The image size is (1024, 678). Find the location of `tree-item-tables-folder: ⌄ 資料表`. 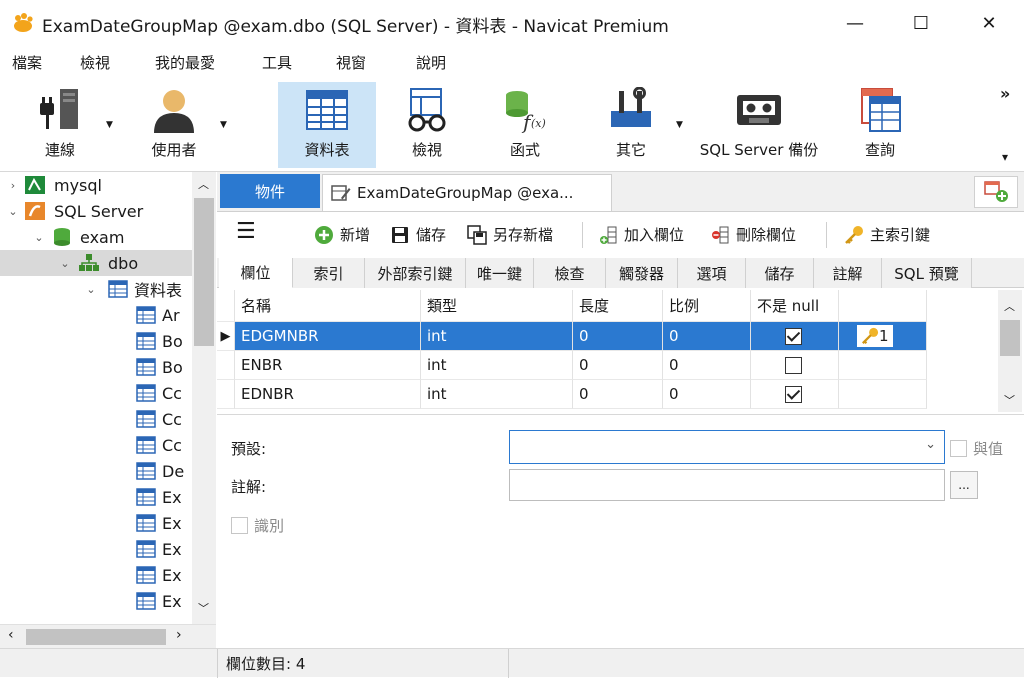

tree-item-tables-folder: ⌄ 資料表 is located at coordinates (96, 289).